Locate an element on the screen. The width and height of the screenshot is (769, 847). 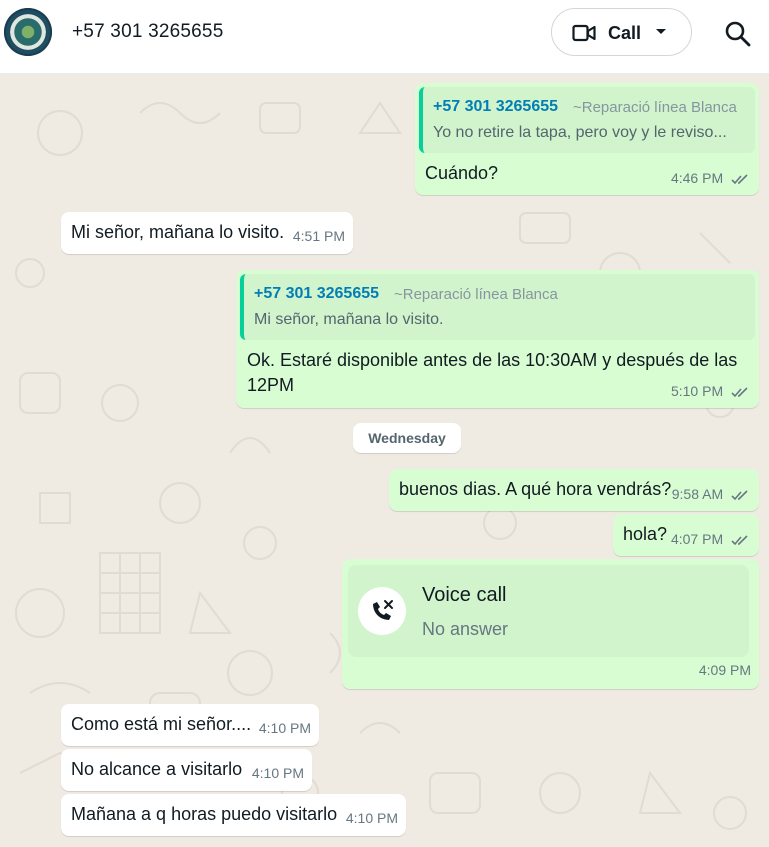
message-time: 4:07 PM is located at coordinates (697, 539).